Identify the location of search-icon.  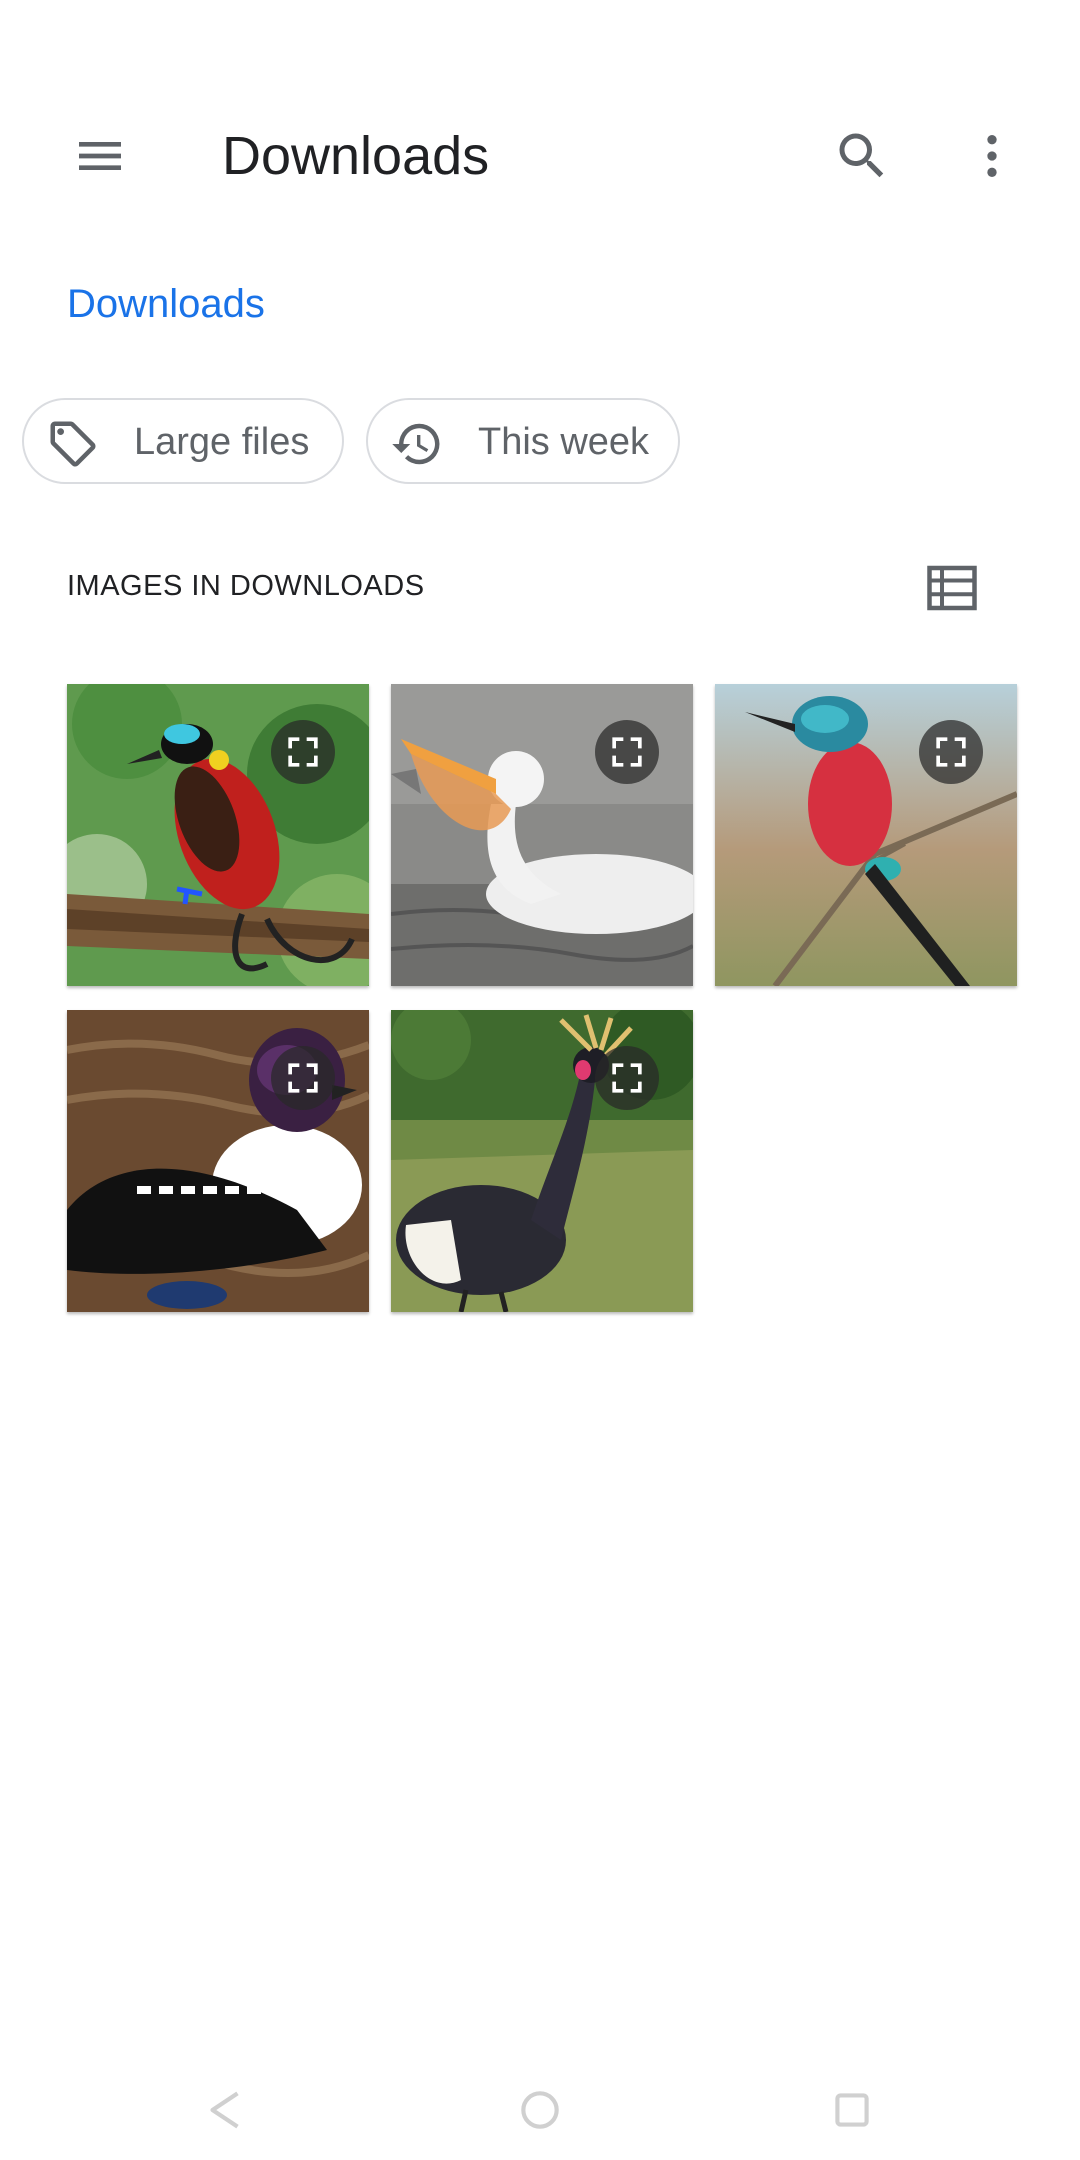
(861, 155).